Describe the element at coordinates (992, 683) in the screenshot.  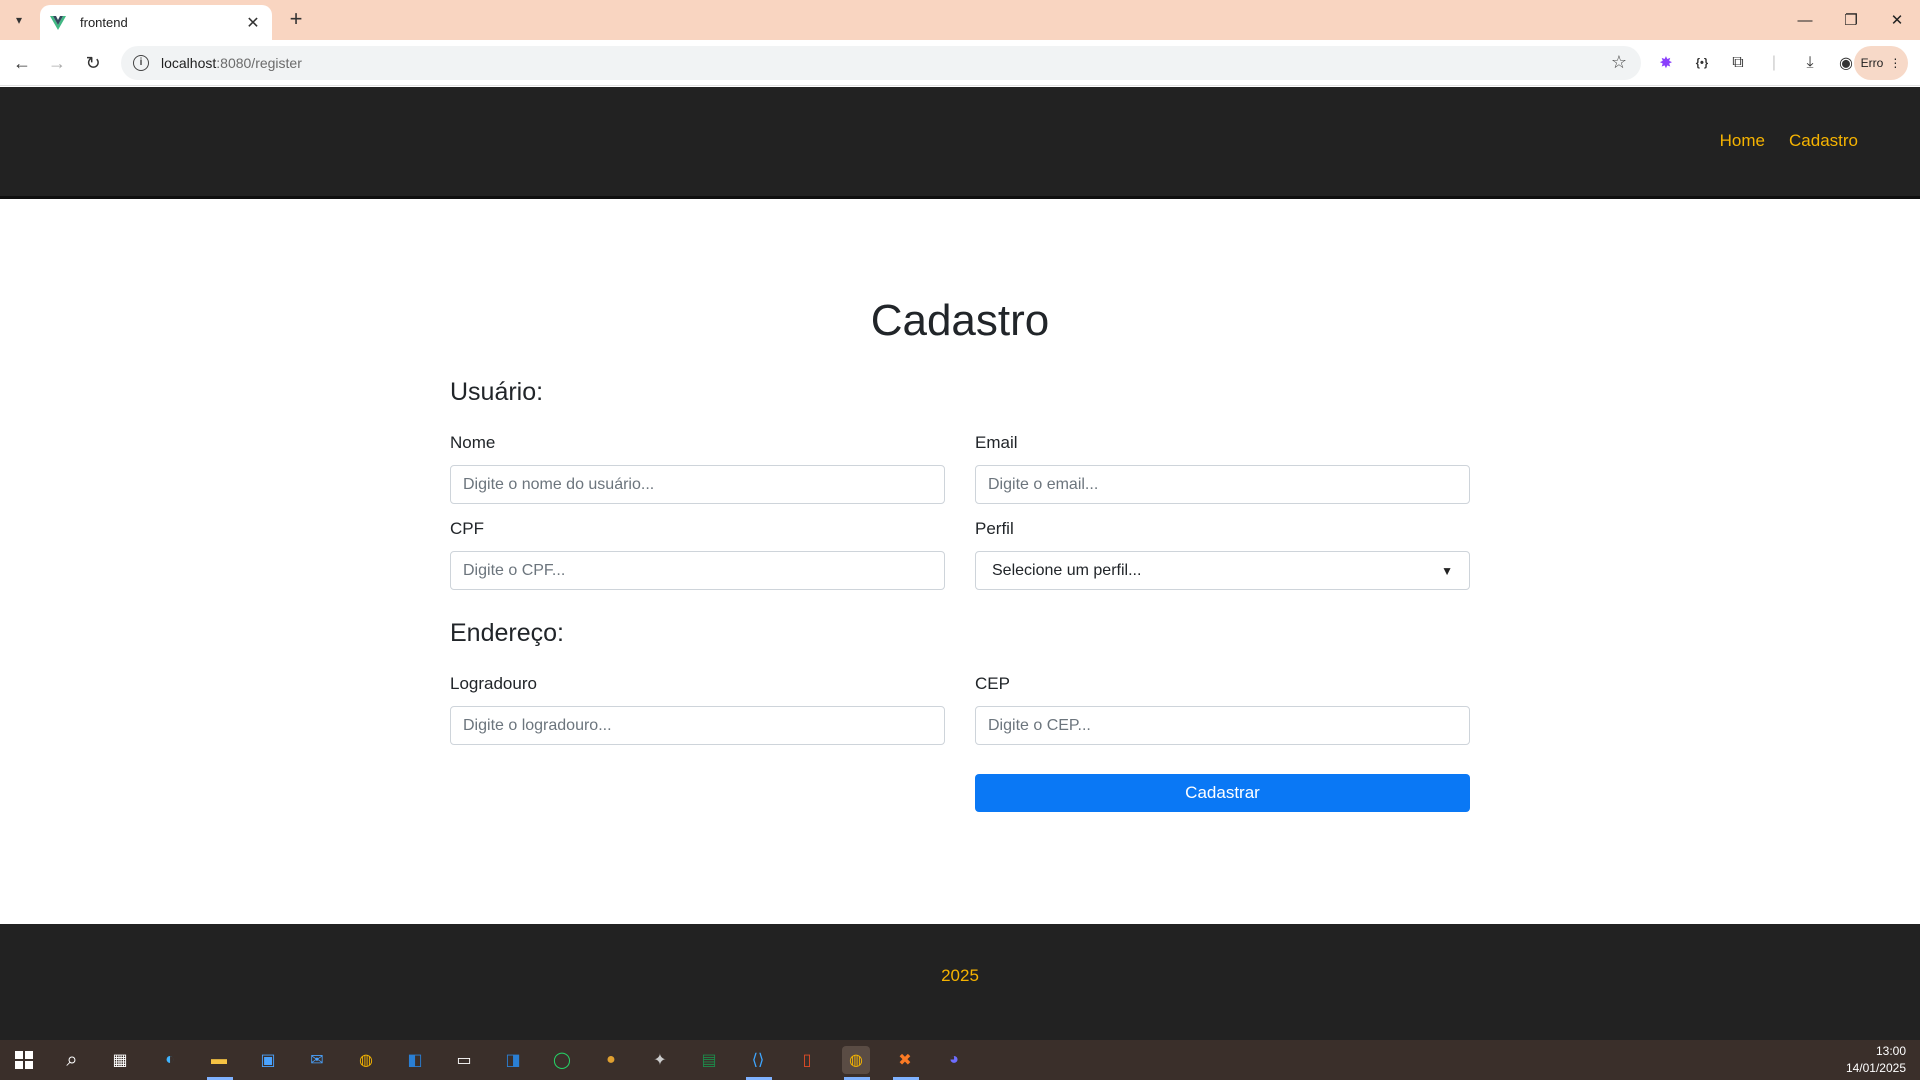
I see `label-cep: CEP` at that location.